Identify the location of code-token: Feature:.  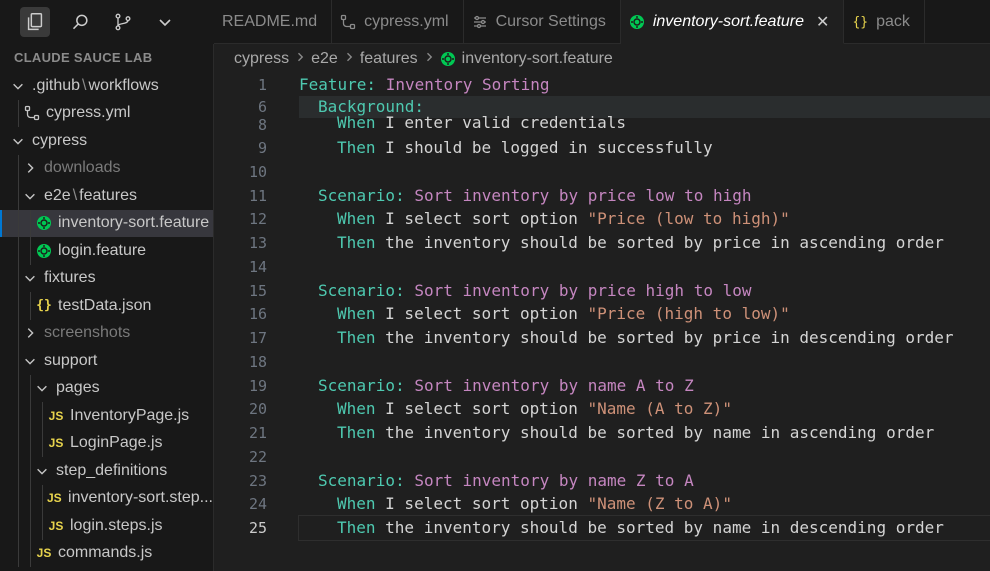
(338, 84).